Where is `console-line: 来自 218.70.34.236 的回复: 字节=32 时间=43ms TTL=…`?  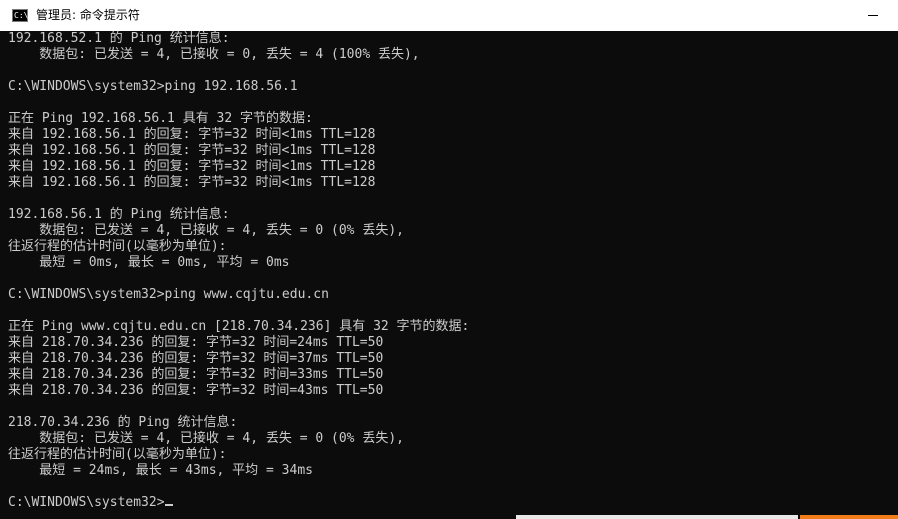 console-line: 来自 218.70.34.236 的回复: 字节=32 时间=43ms TTL=… is located at coordinates (238, 391).